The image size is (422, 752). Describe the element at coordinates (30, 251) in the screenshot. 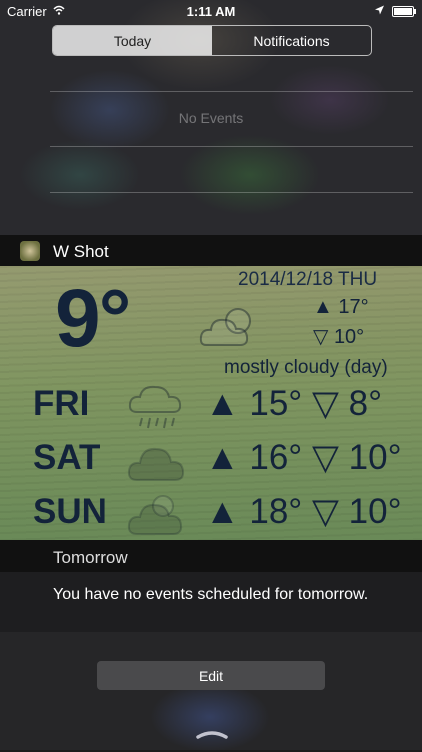

I see `app-icon` at that location.